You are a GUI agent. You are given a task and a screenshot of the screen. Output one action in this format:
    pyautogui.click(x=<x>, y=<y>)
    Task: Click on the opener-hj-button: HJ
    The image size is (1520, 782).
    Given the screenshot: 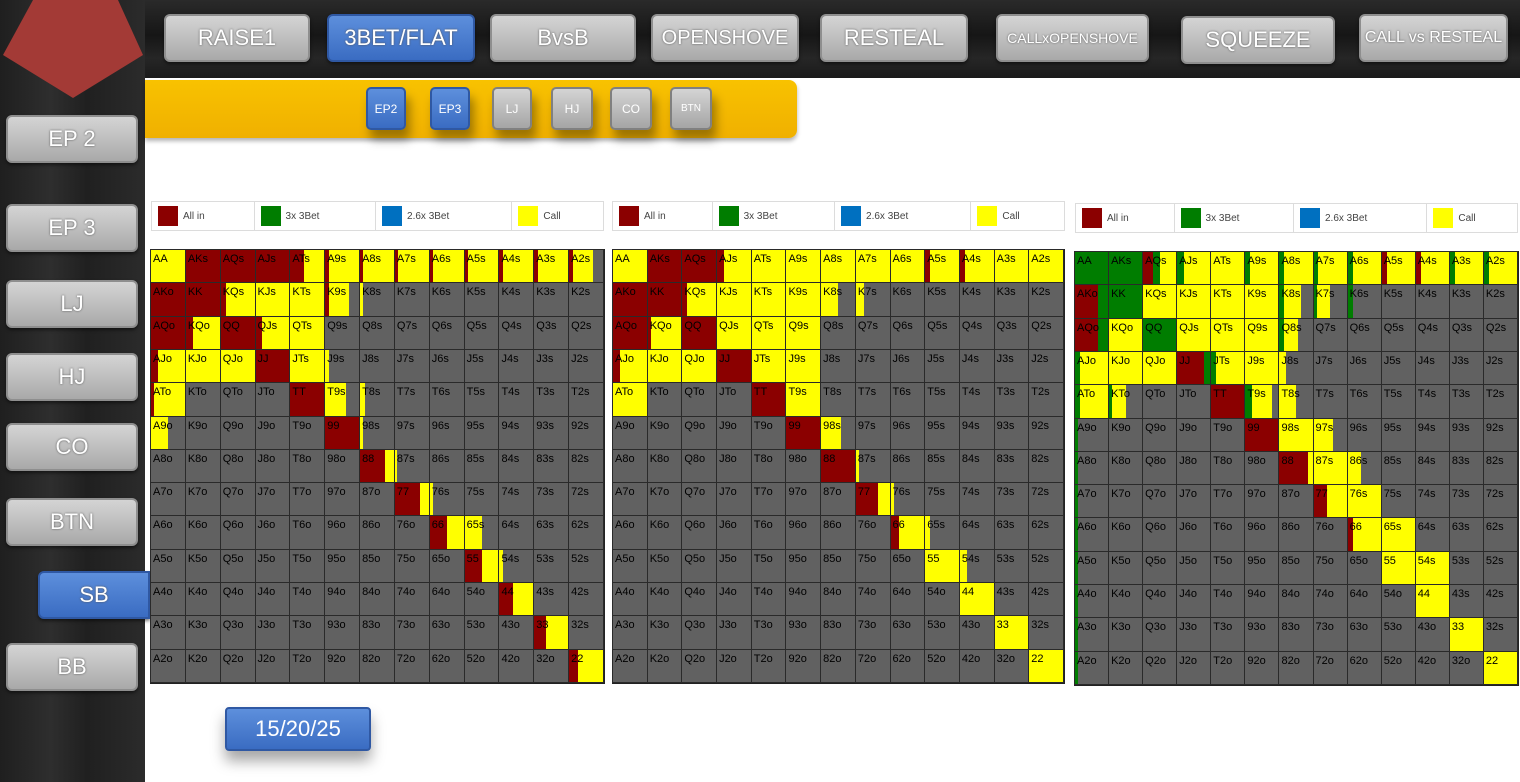 What is the action you would take?
    pyautogui.click(x=572, y=108)
    